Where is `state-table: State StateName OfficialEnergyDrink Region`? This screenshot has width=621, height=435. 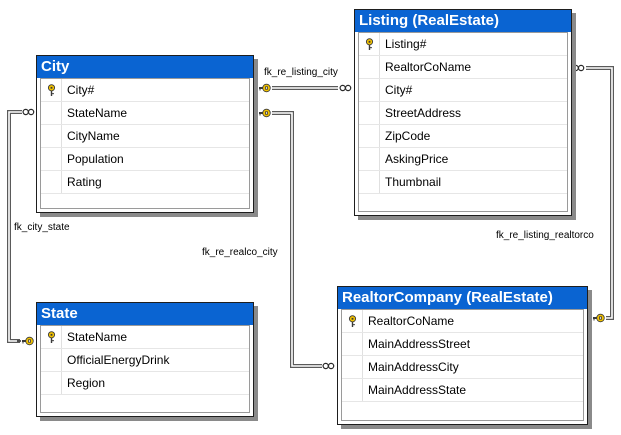 state-table: State StateName OfficialEnergyDrink Region is located at coordinates (145, 359).